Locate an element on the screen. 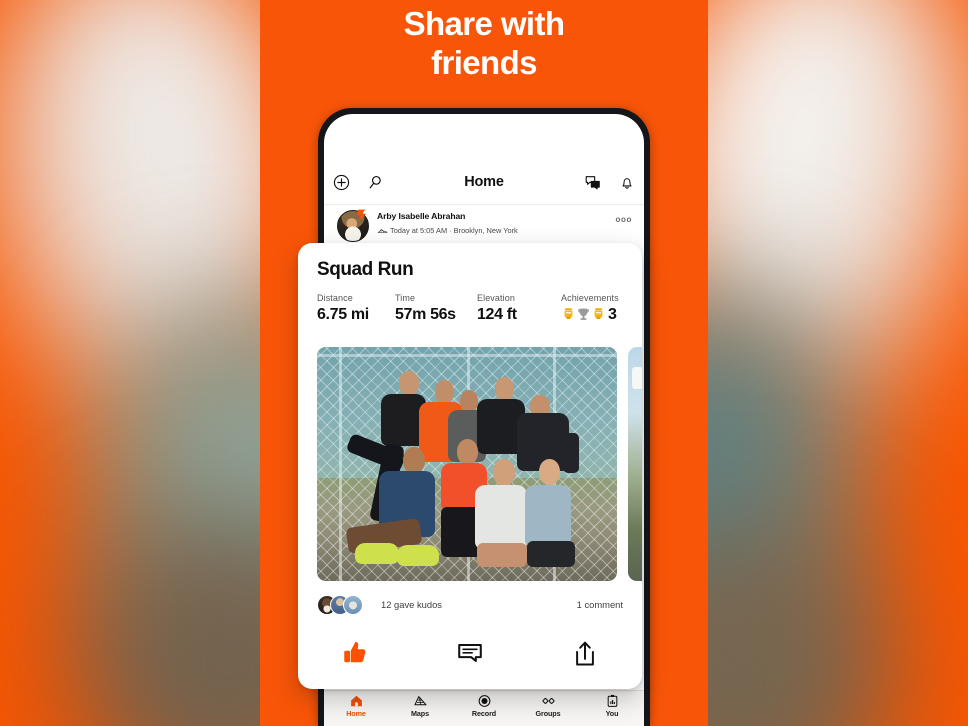 This screenshot has width=968, height=726. stat-time: Time 57m 56s is located at coordinates (436, 308).